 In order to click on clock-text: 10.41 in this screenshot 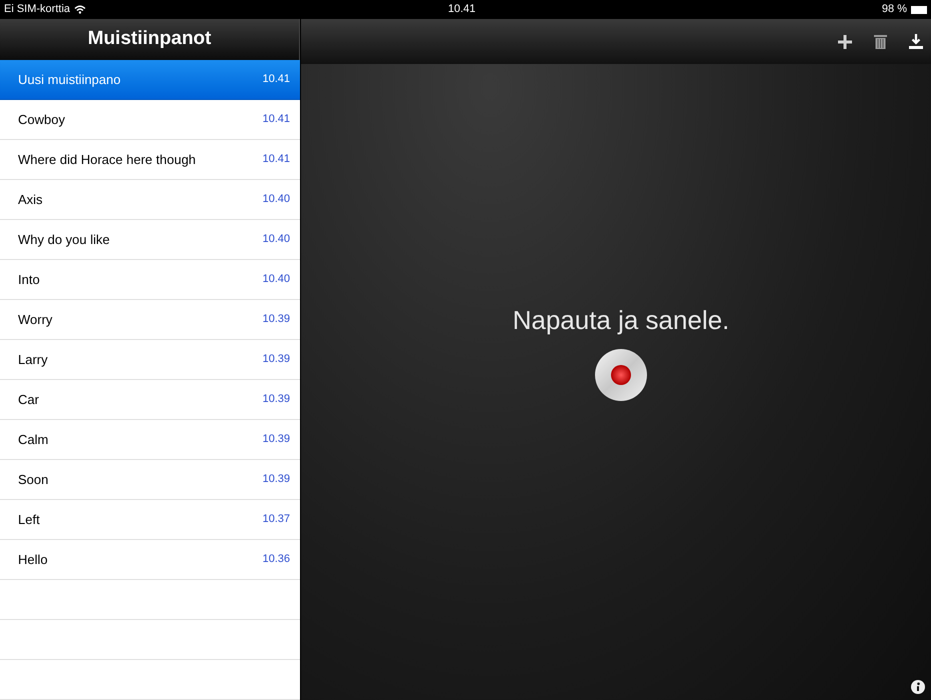, I will do `click(462, 10)`.